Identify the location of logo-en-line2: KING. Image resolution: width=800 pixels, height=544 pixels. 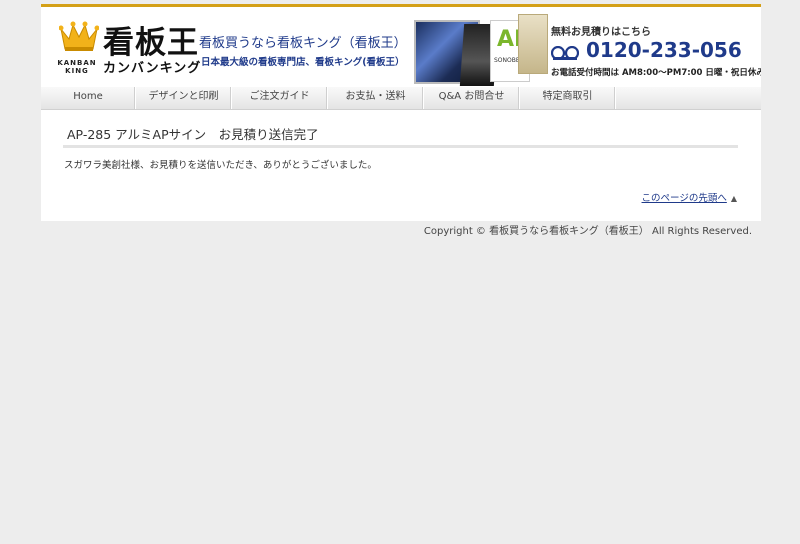
(77, 71).